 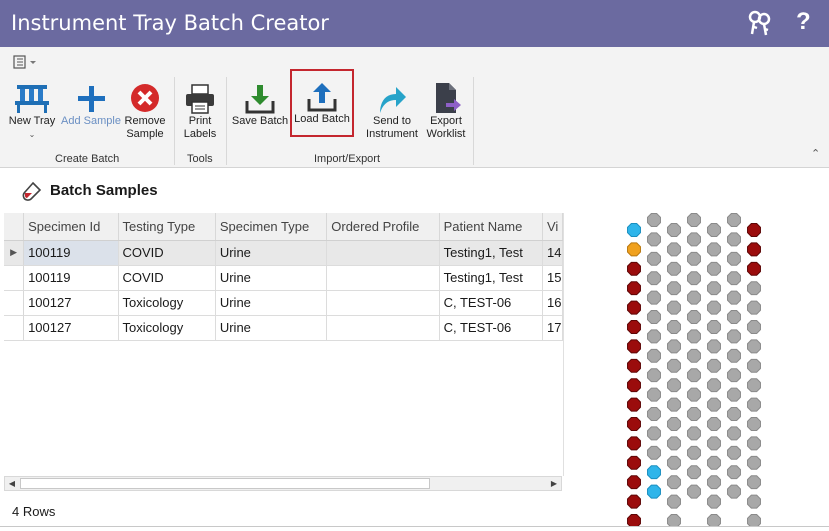 I want to click on column-header-ordered-profile: Ordered Profile, so click(x=383, y=227).